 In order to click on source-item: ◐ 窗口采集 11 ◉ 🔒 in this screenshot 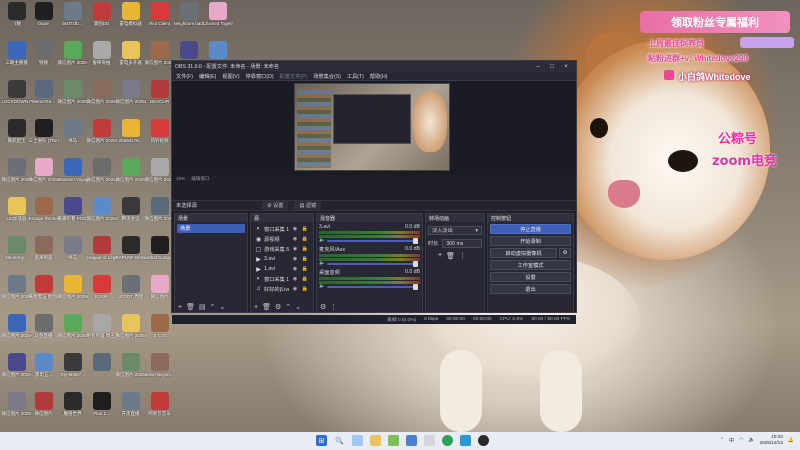, I will do `click(282, 229)`.